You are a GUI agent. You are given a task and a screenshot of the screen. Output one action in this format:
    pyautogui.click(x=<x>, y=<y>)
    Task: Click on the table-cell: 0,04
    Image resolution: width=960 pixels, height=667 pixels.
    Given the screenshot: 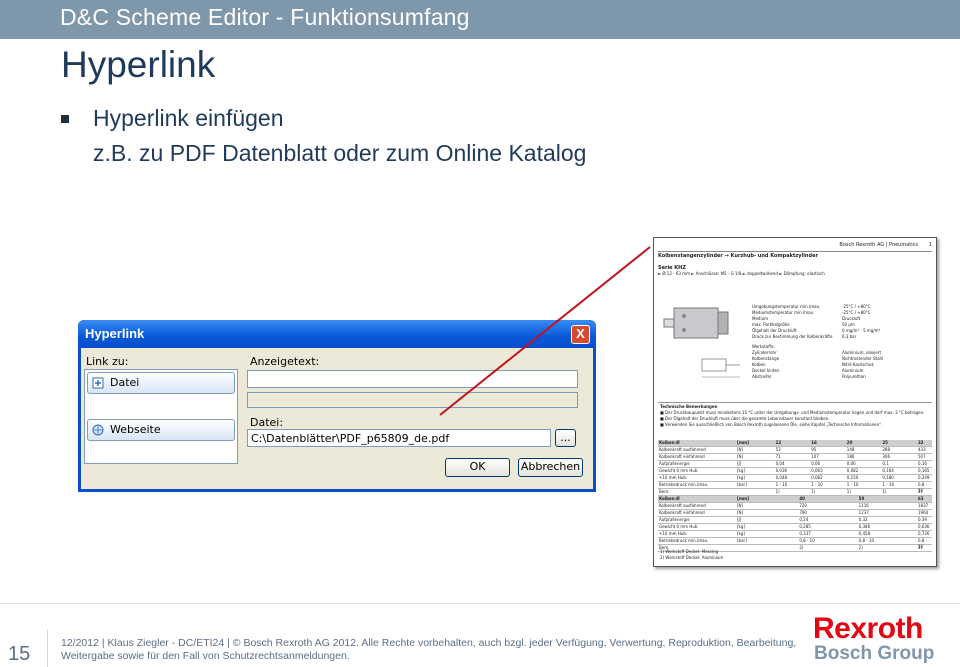 What is the action you would take?
    pyautogui.click(x=780, y=463)
    